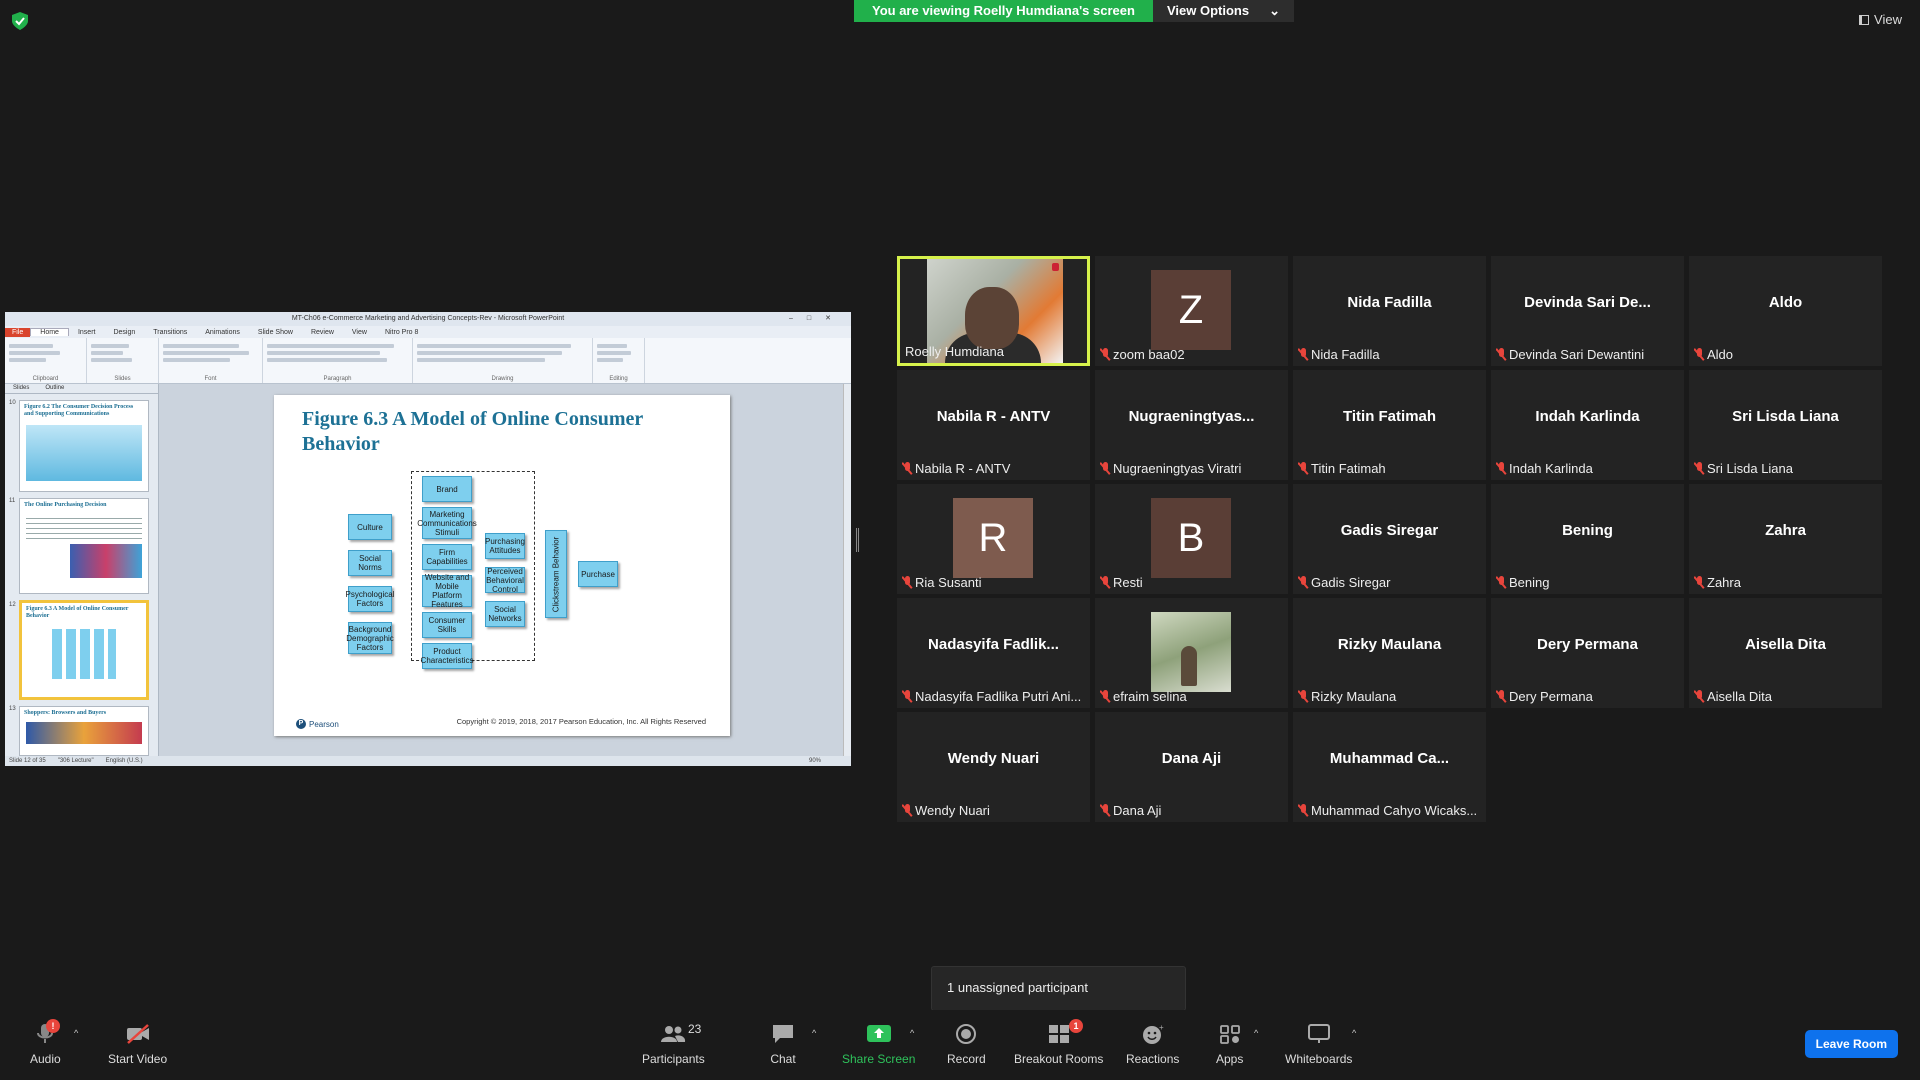 The height and width of the screenshot is (1080, 1920). I want to click on participant-name-label: Aldo, so click(1786, 354).